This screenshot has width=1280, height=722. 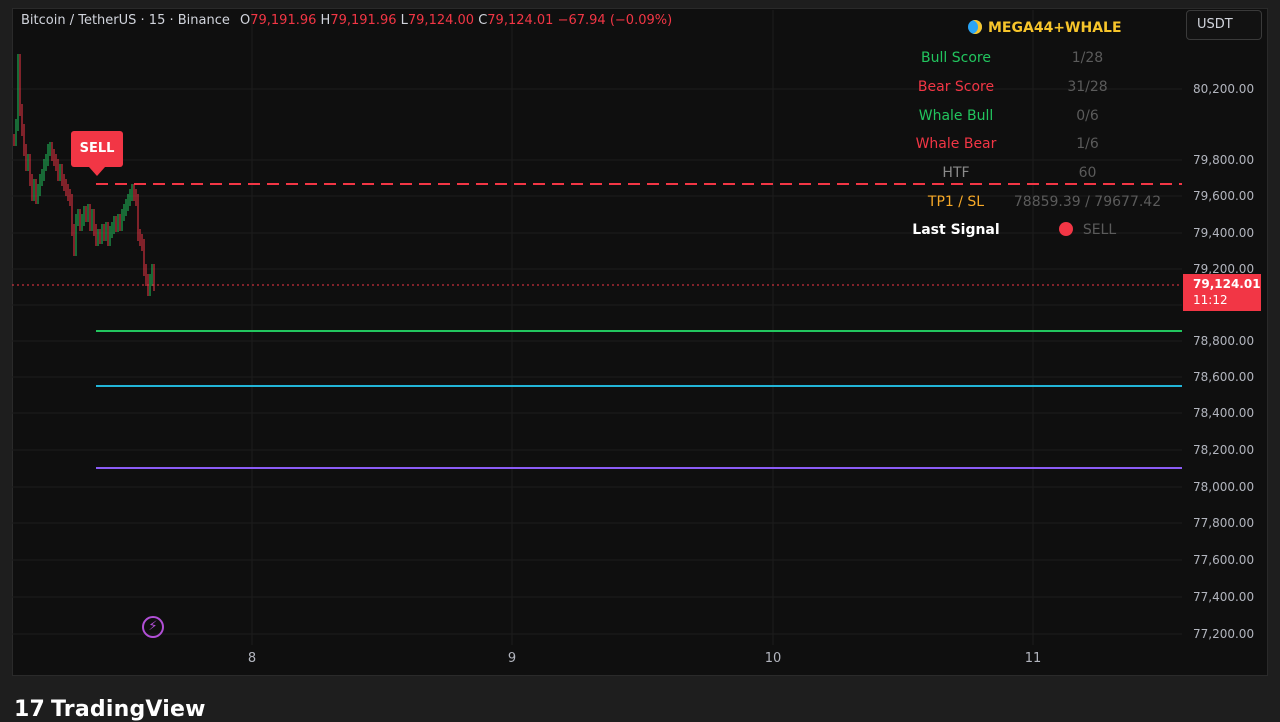 I want to click on indicator-logo-icon, so click(x=975, y=27).